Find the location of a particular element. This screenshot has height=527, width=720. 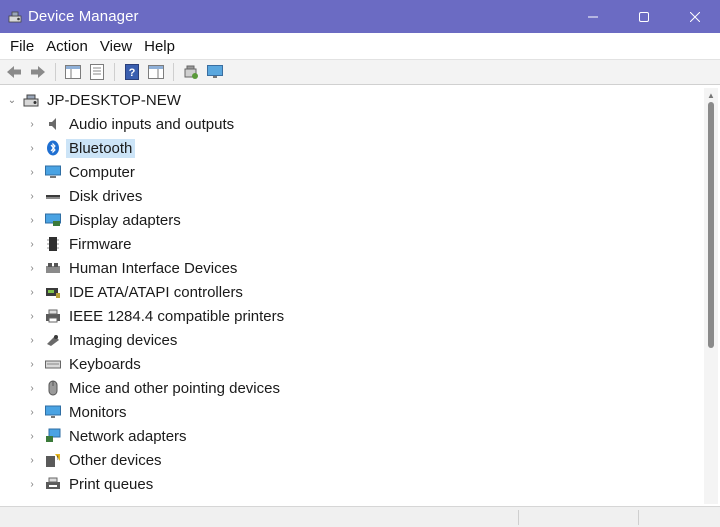

tree-item: › Bluetooth is located at coordinates (81, 148).